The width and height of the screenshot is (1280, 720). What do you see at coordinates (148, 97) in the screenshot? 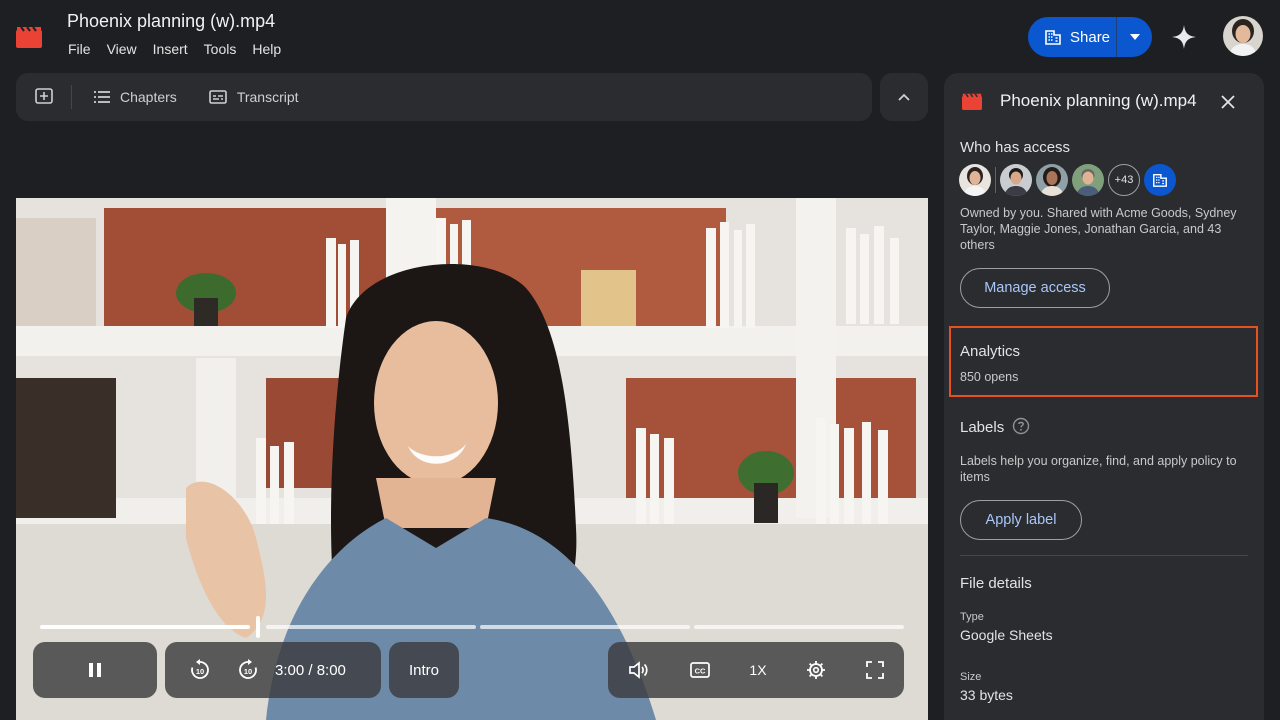
I see `chapters-label: Chapters` at bounding box center [148, 97].